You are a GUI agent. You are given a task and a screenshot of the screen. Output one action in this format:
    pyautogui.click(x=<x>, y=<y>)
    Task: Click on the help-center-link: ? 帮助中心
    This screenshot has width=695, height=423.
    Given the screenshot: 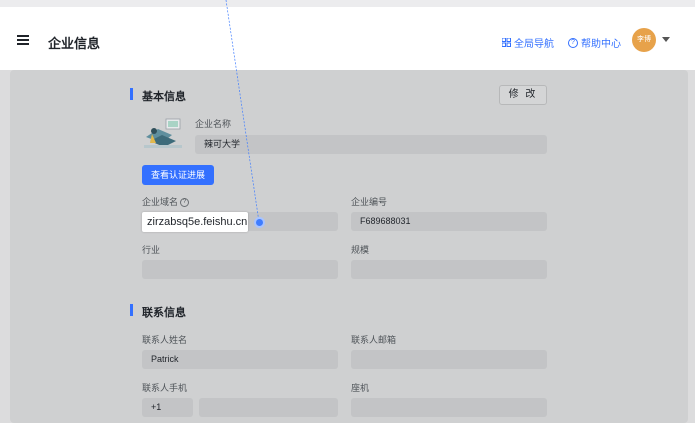 What is the action you would take?
    pyautogui.click(x=594, y=42)
    